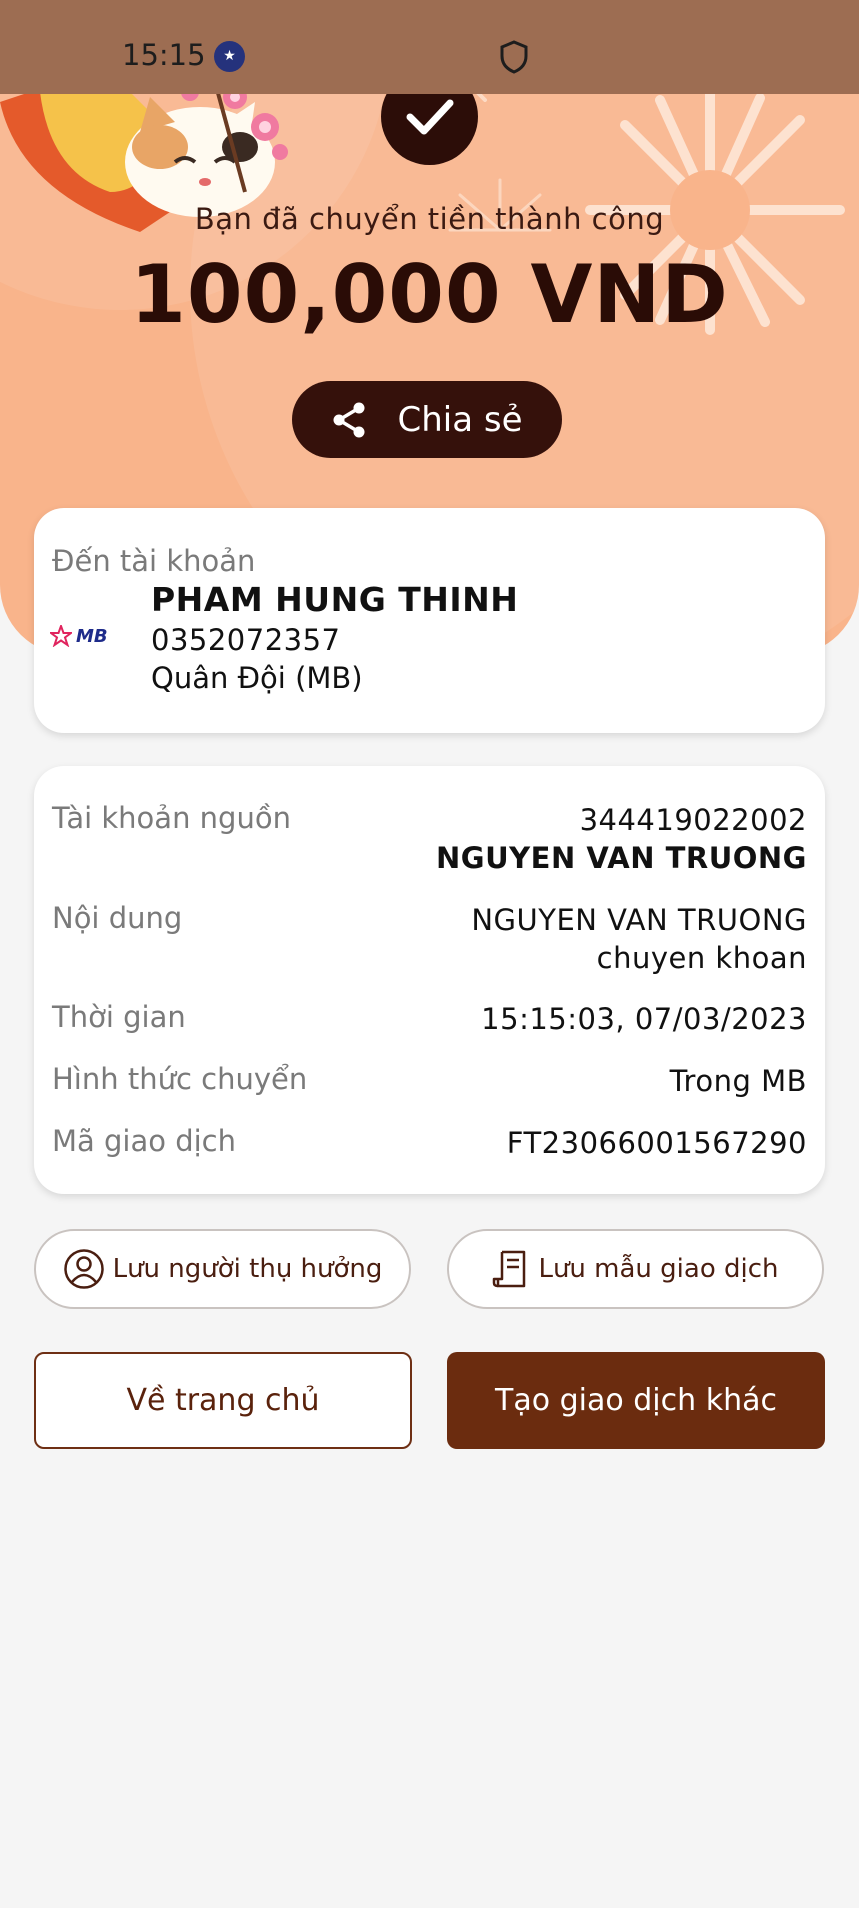 This screenshot has width=859, height=1908. I want to click on recipient-account-number: 0352072357, so click(246, 640).